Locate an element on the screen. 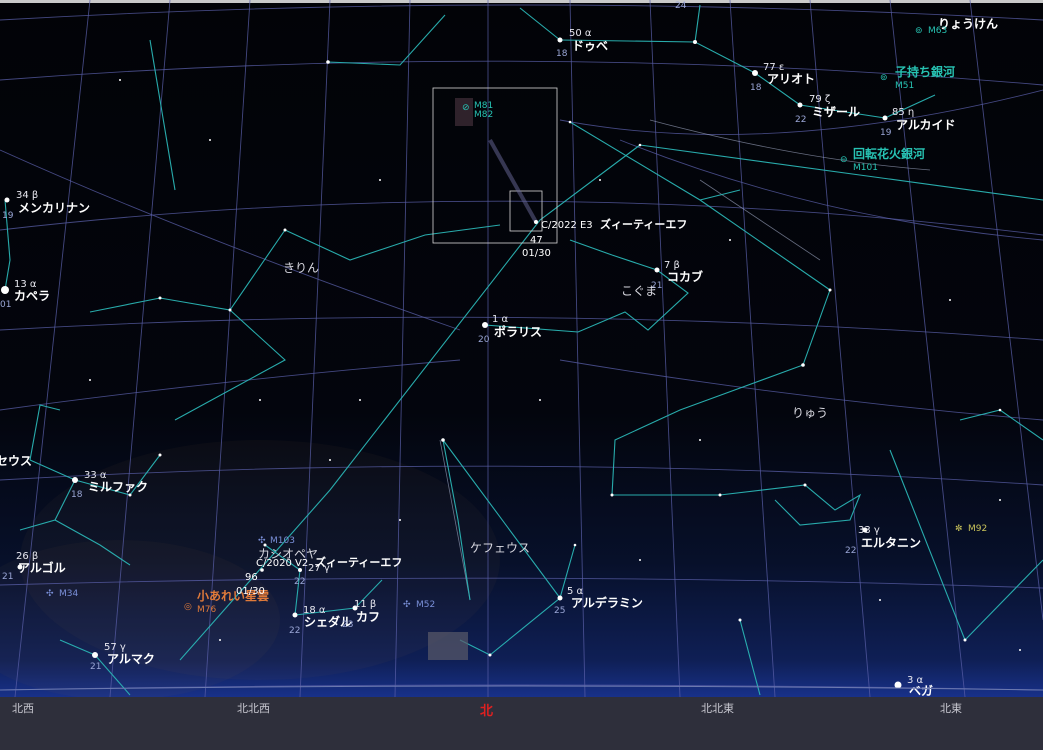 The image size is (1043, 750). m101-code: M101 is located at coordinates (865, 168).